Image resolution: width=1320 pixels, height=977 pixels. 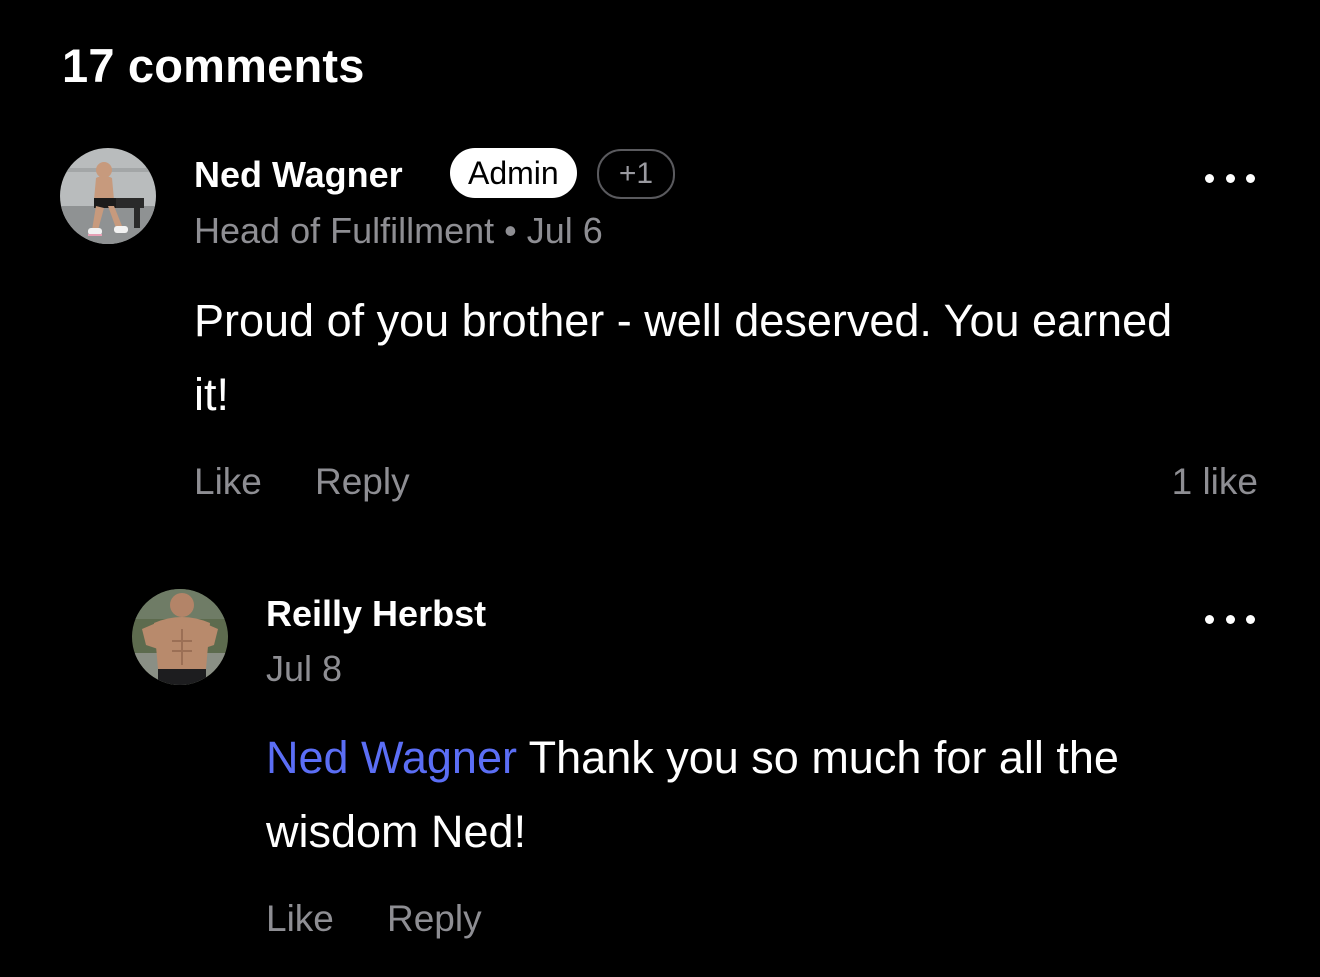 What do you see at coordinates (391, 757) in the screenshot?
I see `mention-link: Ned Wagner` at bounding box center [391, 757].